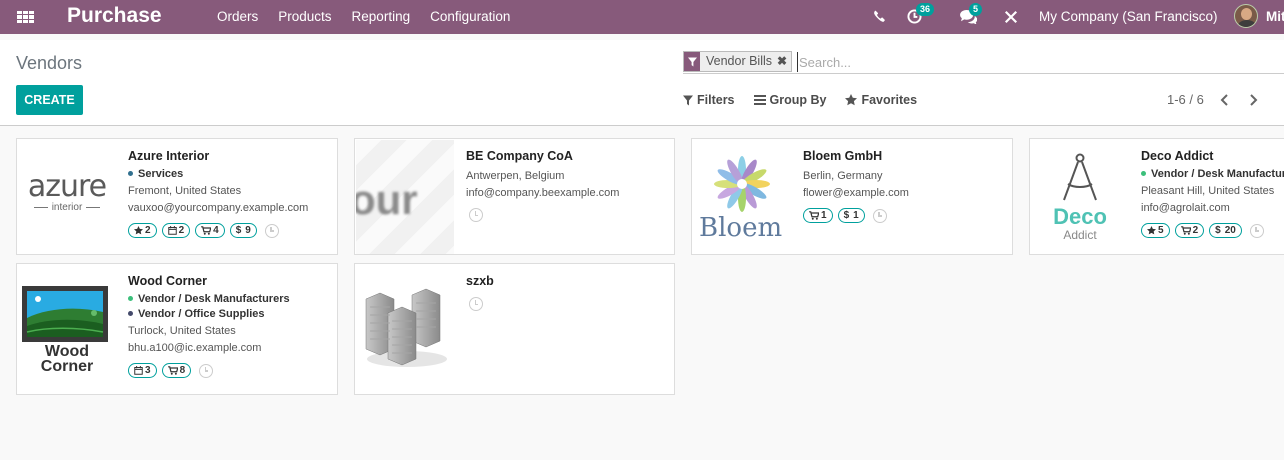  I want to click on cart-stat-button: 2, so click(1189, 230).